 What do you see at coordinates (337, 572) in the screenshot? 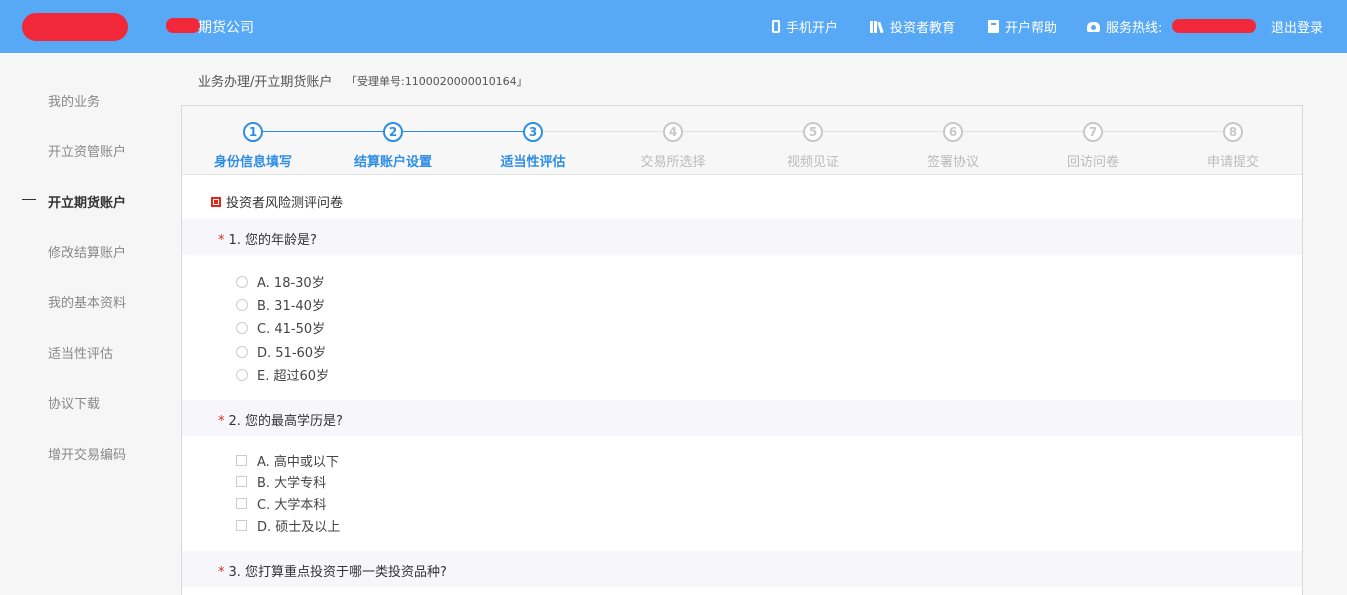
I see `question-3-label: 3. 您打算重点投资于哪一类投资品种?` at bounding box center [337, 572].